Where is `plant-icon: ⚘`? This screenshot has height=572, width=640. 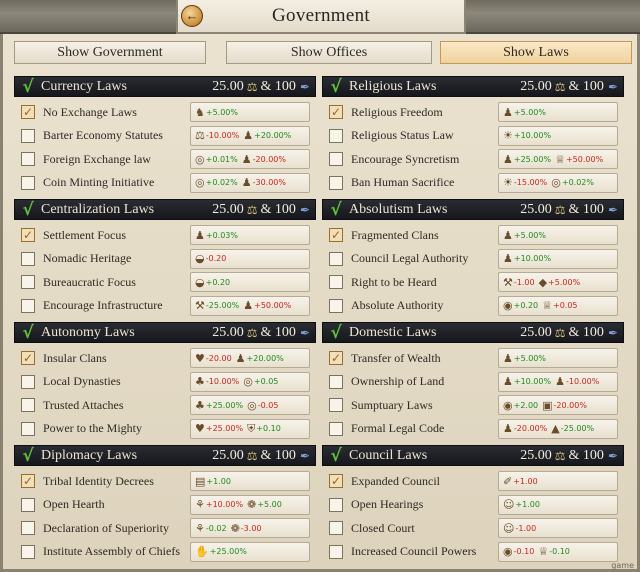 plant-icon: ⚘ is located at coordinates (200, 528).